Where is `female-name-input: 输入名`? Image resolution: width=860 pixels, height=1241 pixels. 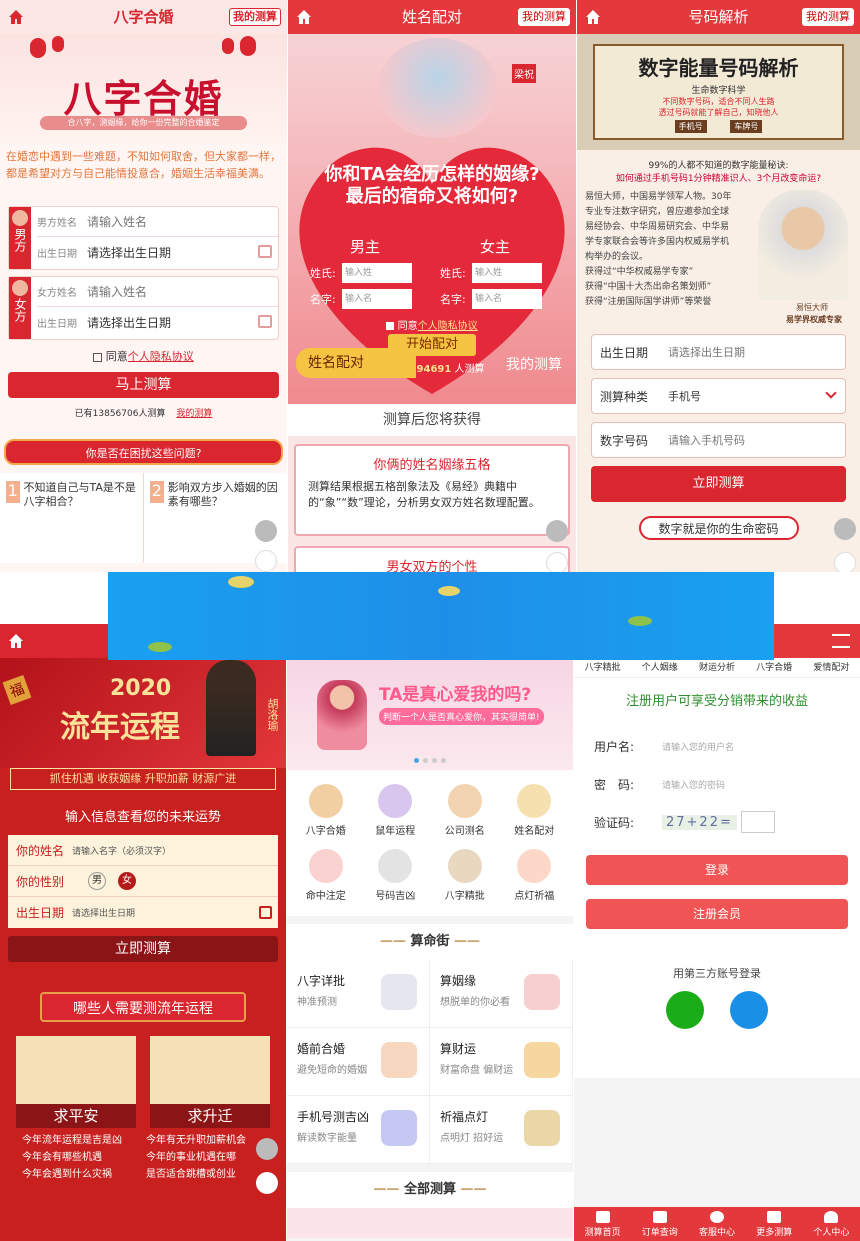 female-name-input: 输入名 is located at coordinates (507, 299).